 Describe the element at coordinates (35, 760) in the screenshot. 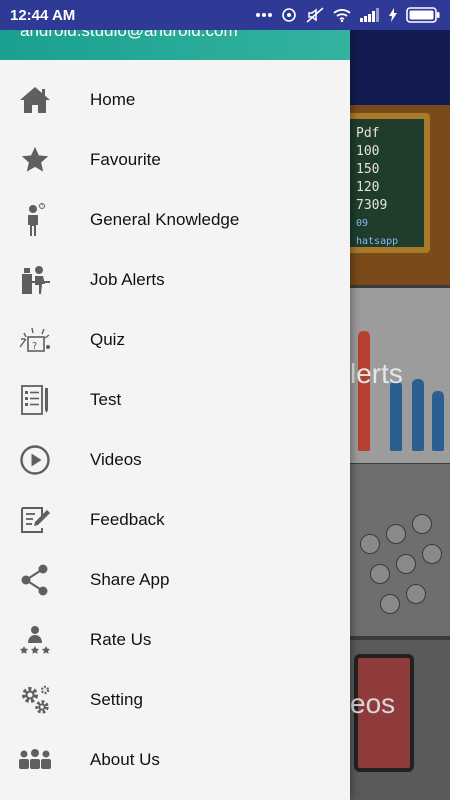

I see `people-group-icon` at that location.